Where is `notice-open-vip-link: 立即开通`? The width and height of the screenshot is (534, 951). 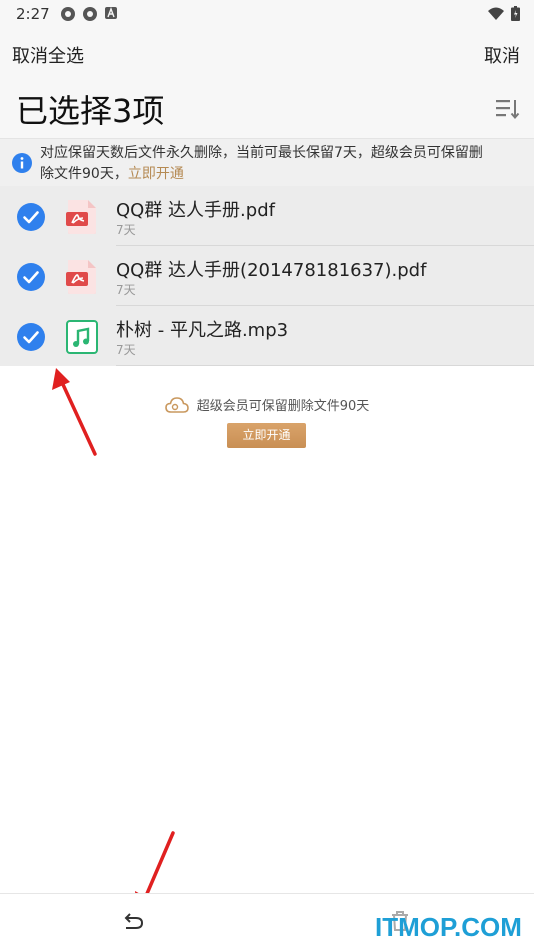 notice-open-vip-link: 立即开通 is located at coordinates (156, 174).